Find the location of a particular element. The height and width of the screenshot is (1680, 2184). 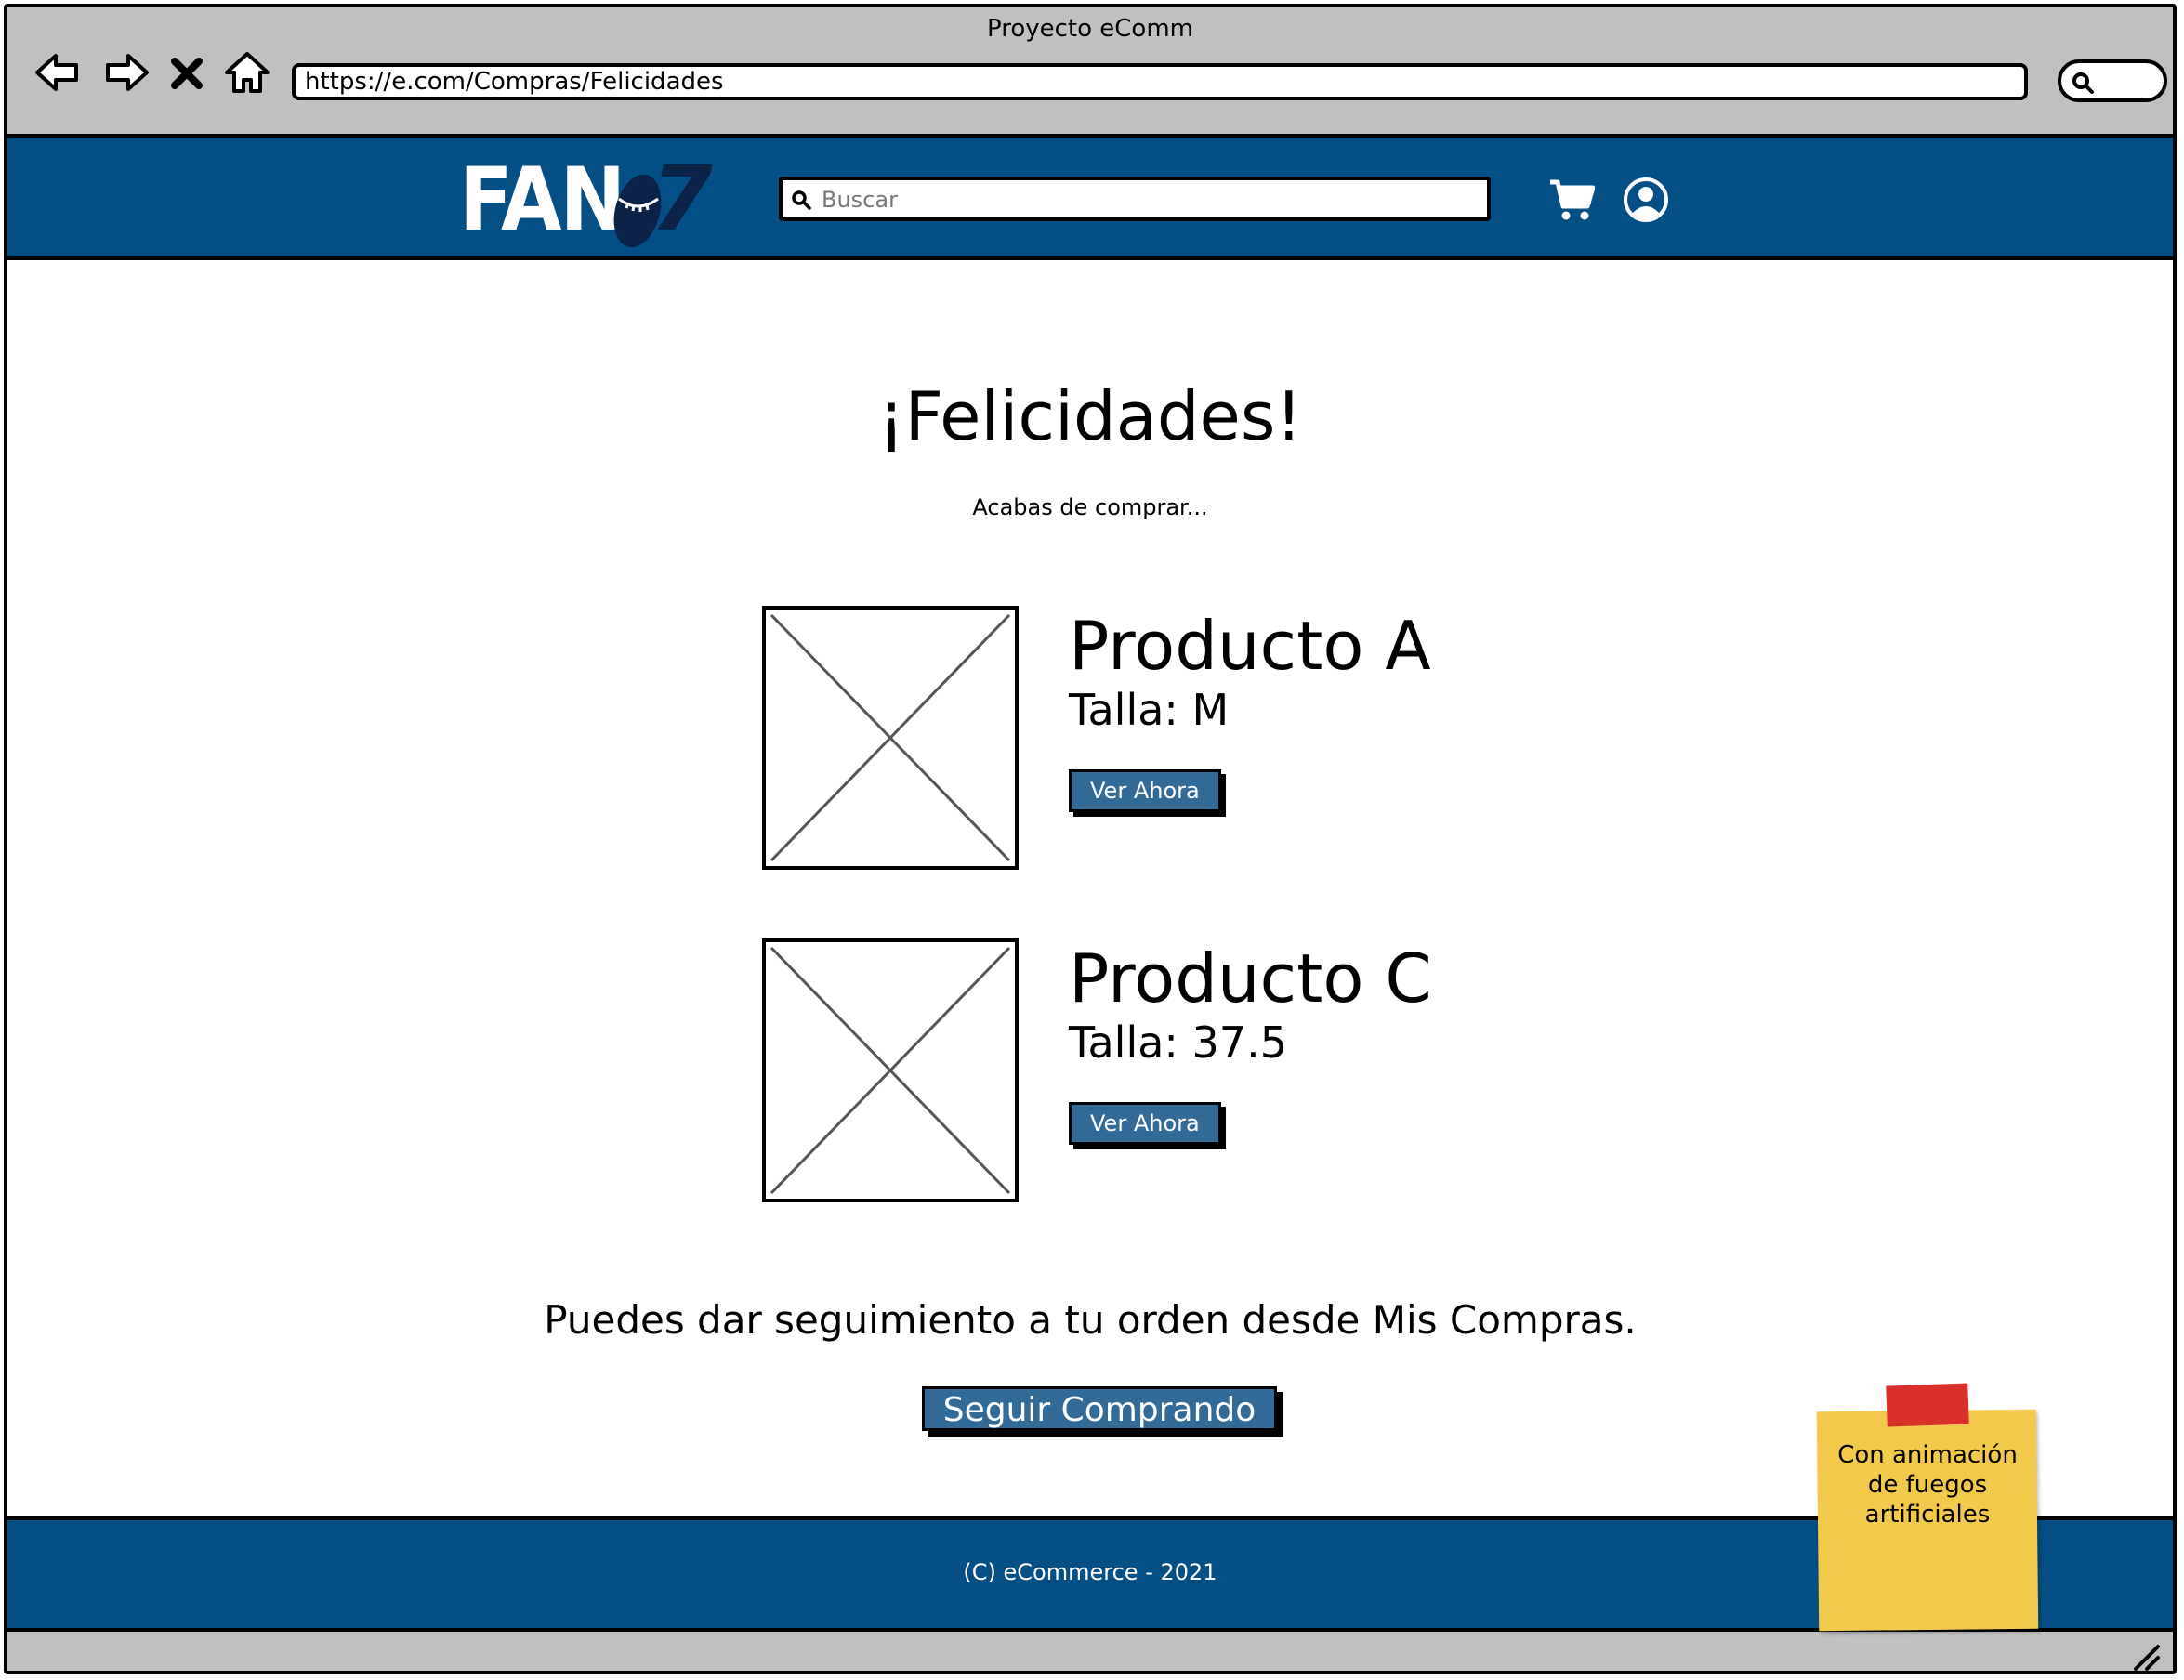

back-arrow-icon is located at coordinates (58, 72).